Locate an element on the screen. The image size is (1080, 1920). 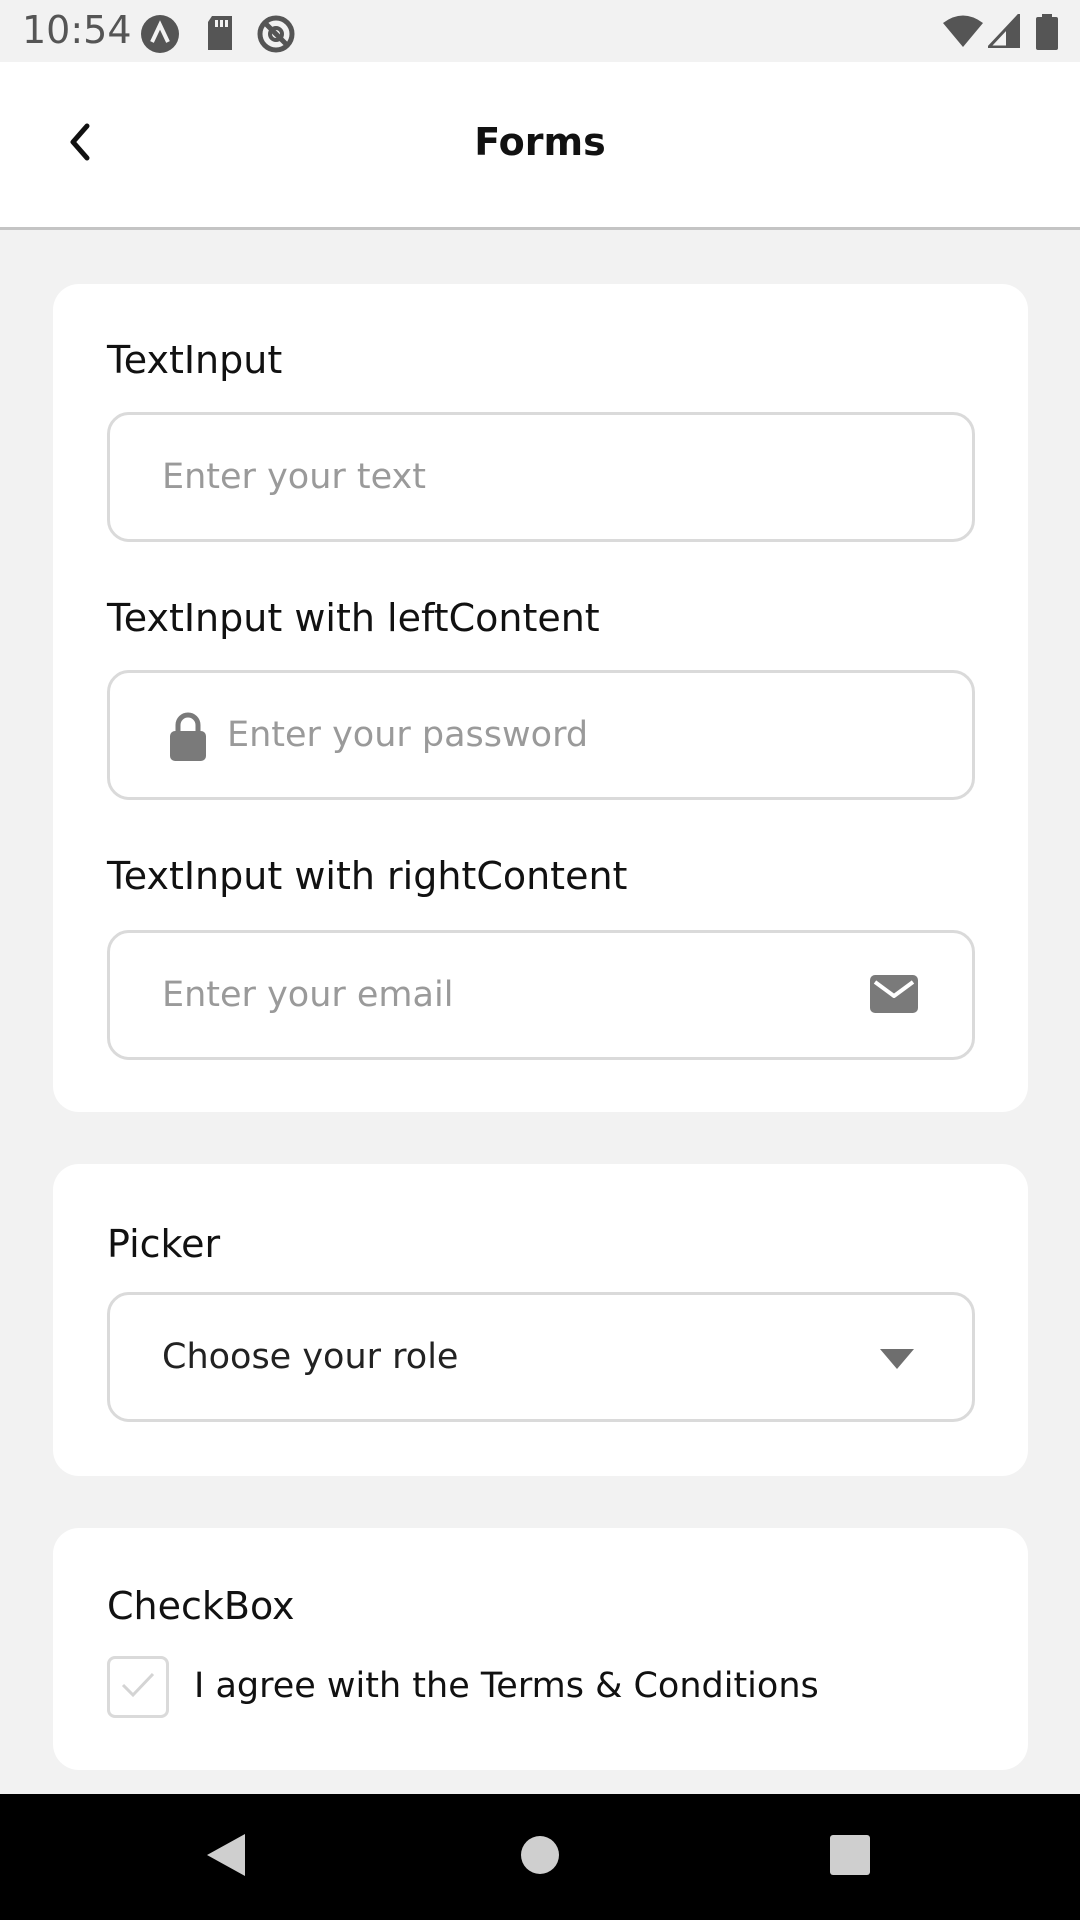
cell-signal-icon is located at coordinates (1003, 31).